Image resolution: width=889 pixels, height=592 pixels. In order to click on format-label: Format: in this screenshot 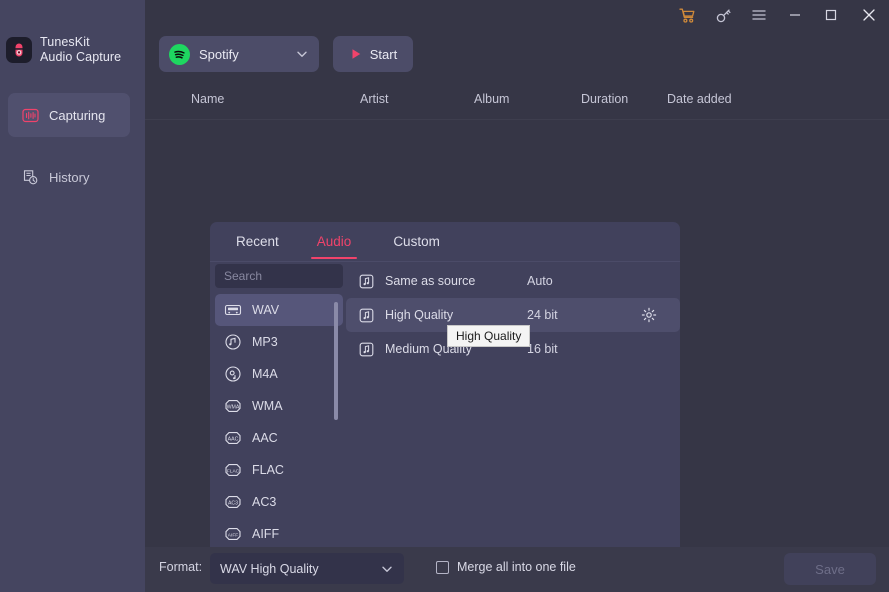, I will do `click(181, 567)`.